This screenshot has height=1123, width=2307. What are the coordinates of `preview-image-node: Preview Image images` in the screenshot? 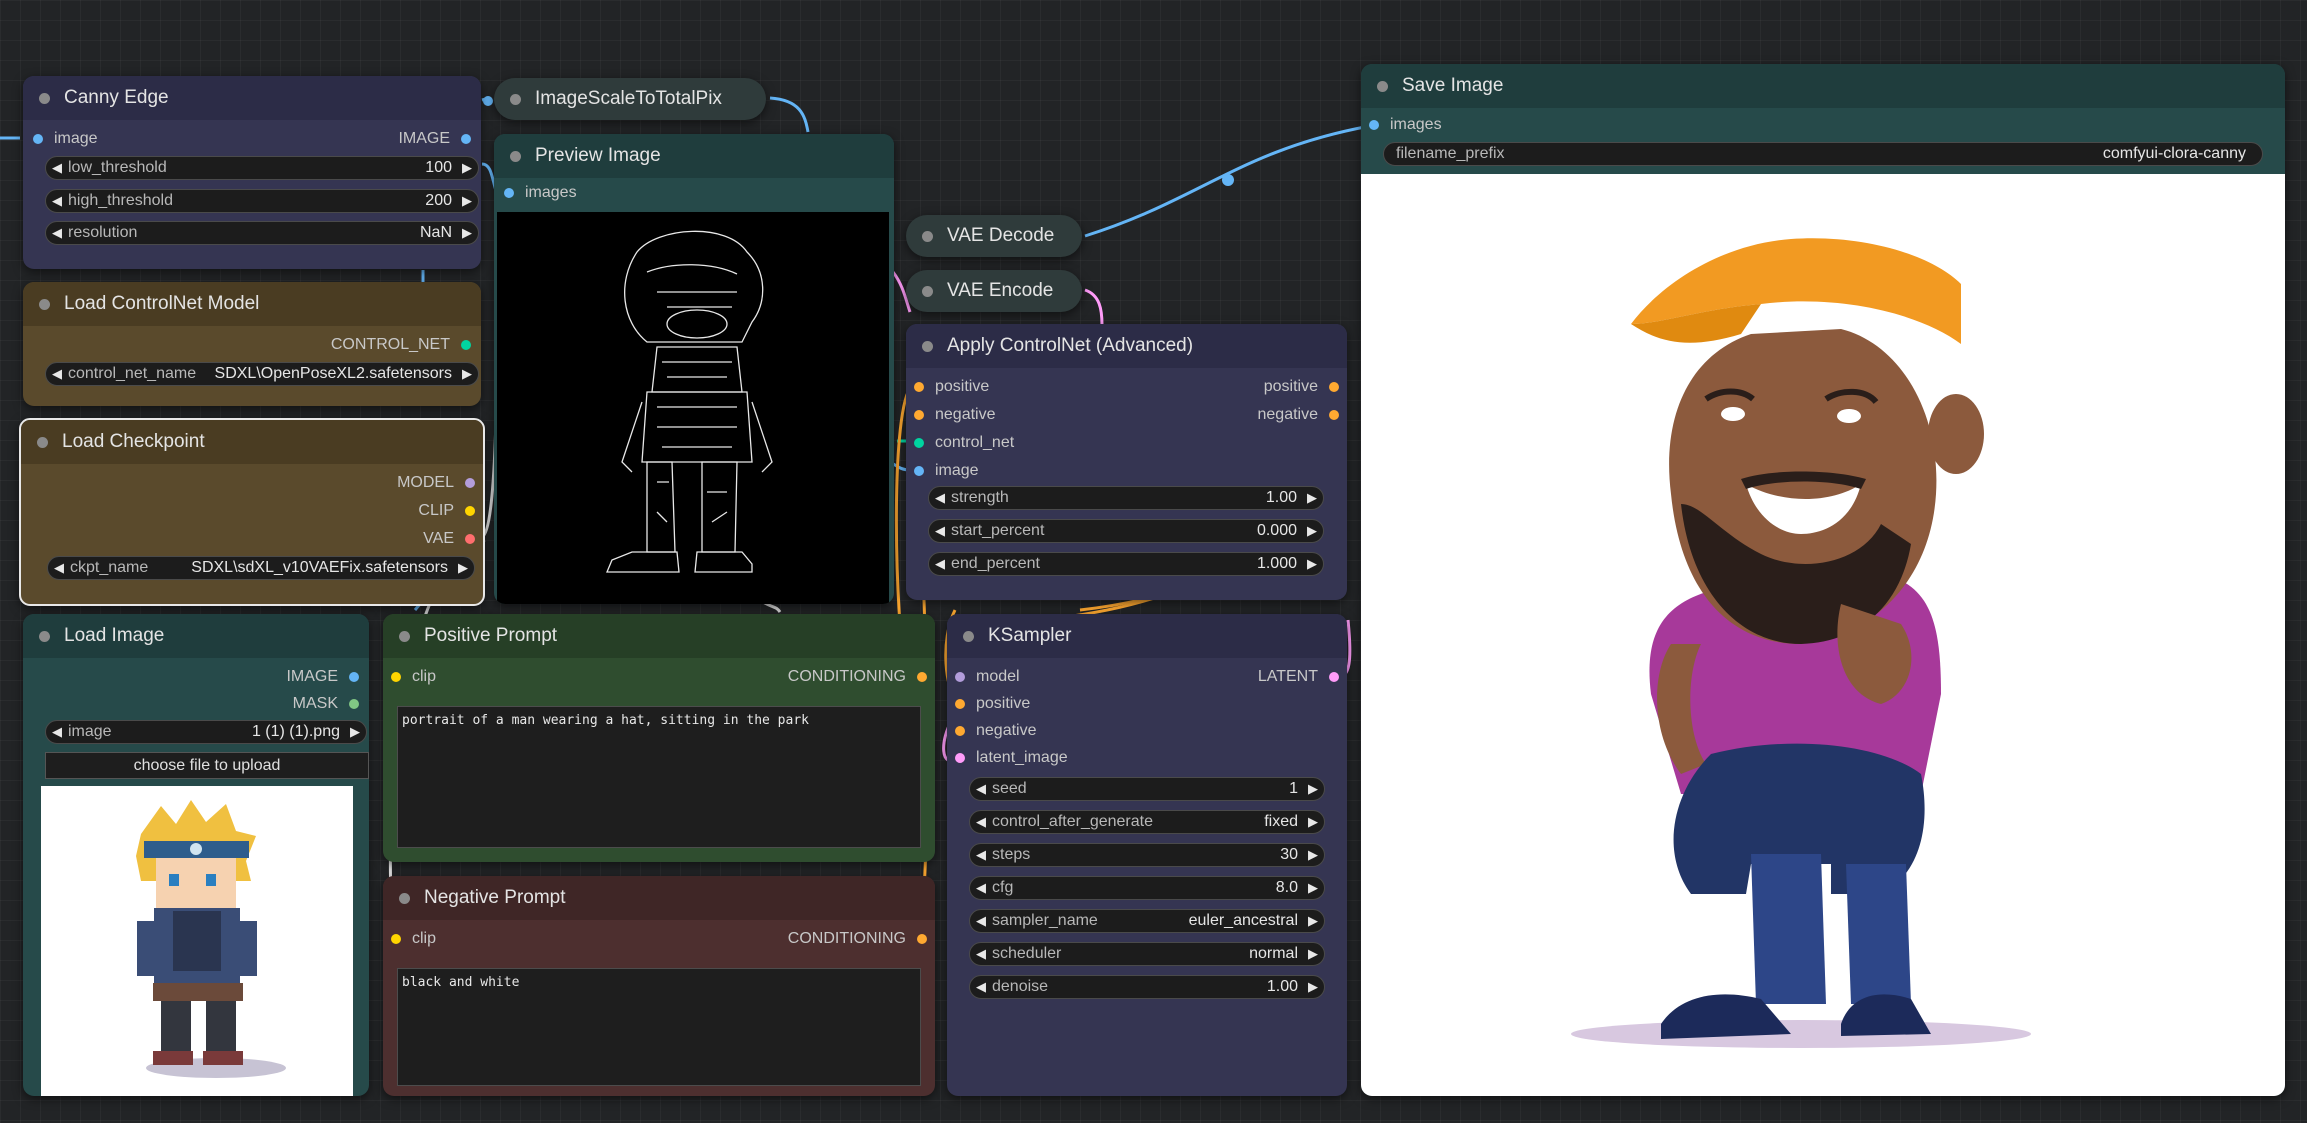 It's located at (694, 369).